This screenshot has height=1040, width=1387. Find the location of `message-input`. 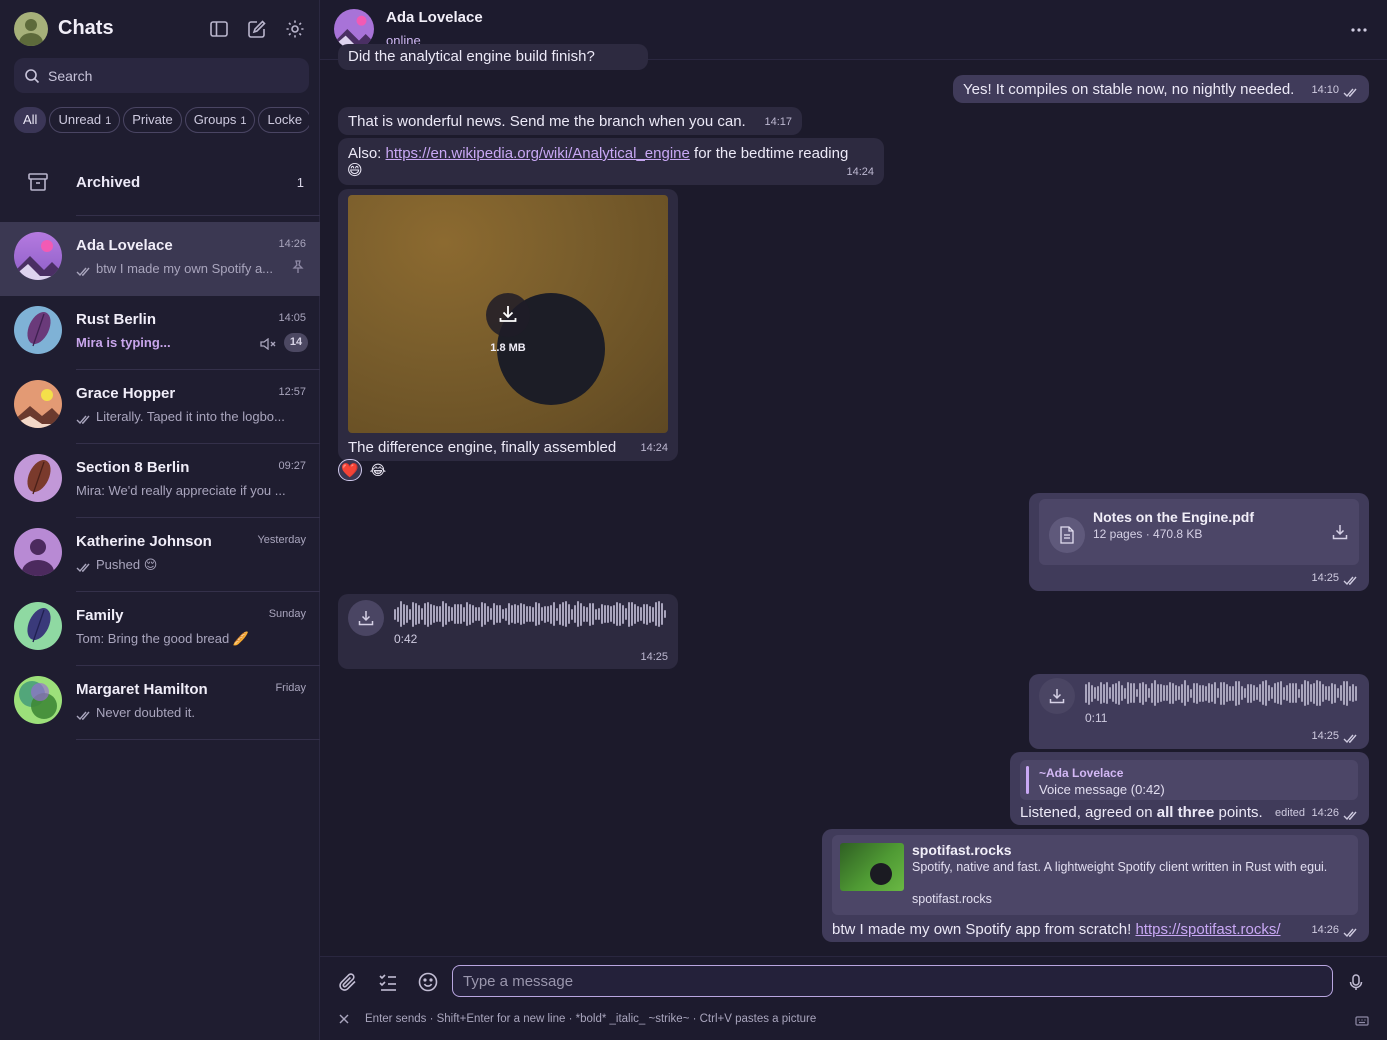

message-input is located at coordinates (892, 981).